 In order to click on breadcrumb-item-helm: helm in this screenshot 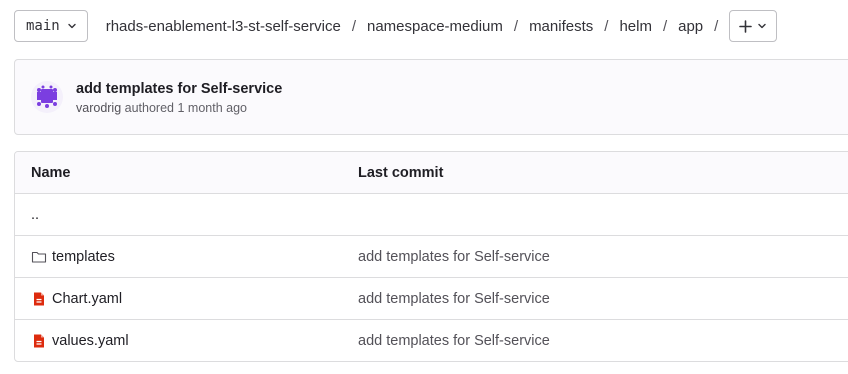, I will do `click(635, 26)`.